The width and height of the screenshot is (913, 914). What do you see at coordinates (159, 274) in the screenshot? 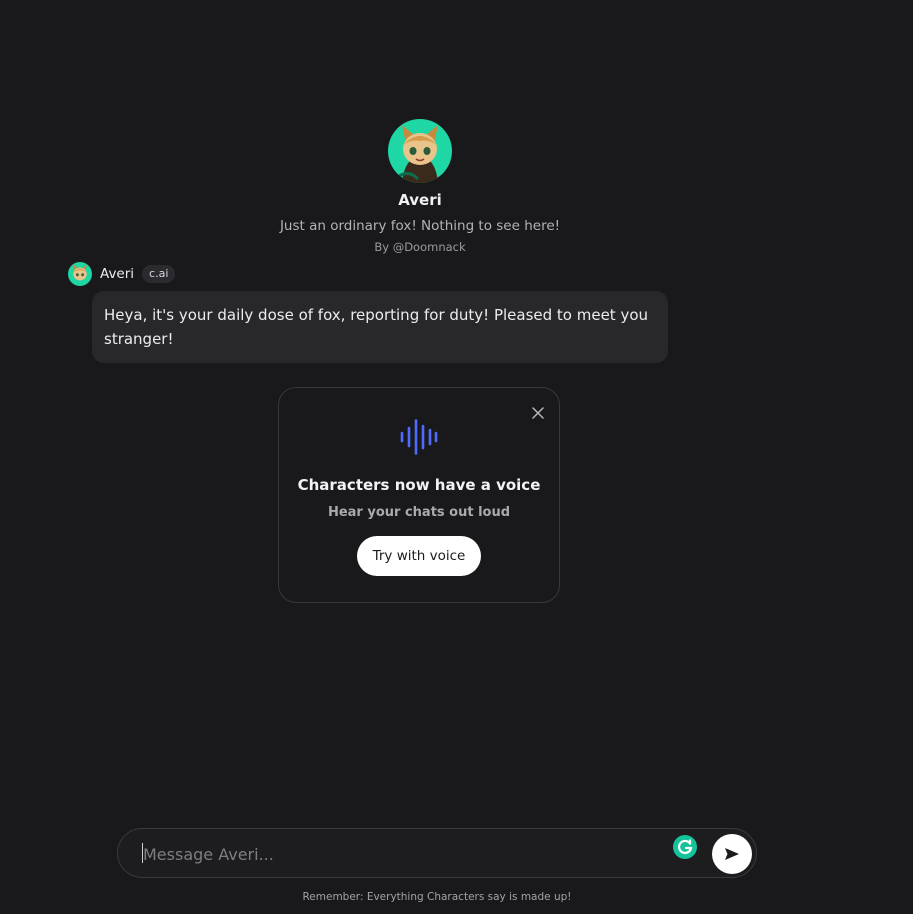
I see `cai-badge: c.ai` at bounding box center [159, 274].